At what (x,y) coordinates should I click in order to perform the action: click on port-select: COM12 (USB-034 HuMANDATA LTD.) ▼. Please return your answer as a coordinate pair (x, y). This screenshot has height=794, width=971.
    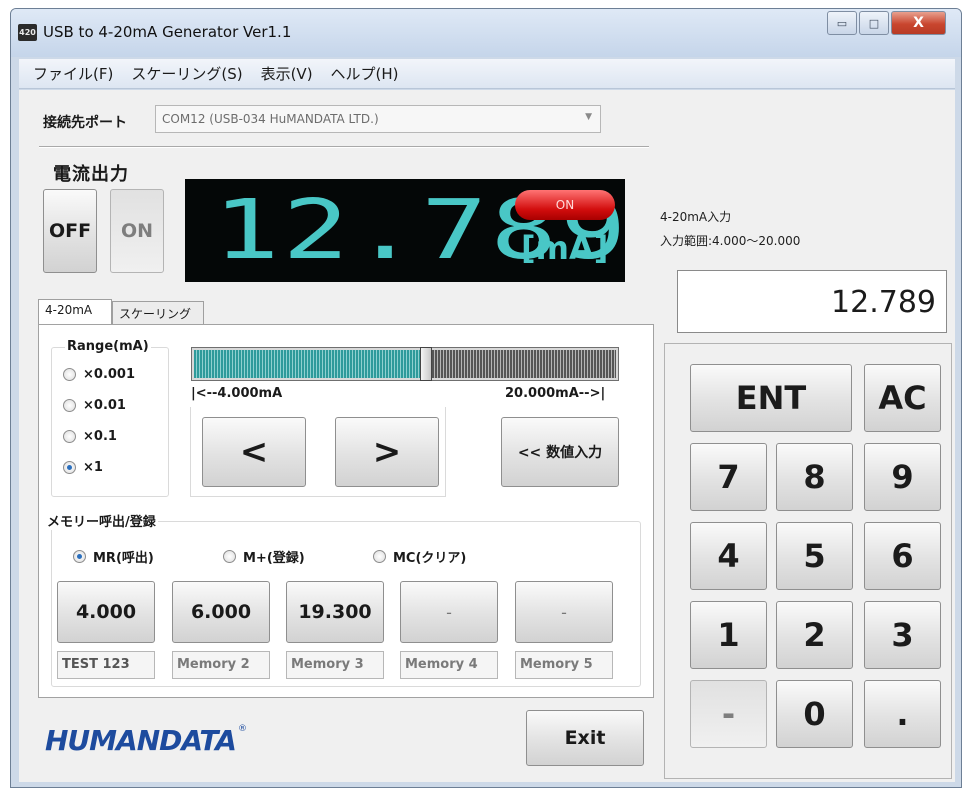
    Looking at the image, I should click on (378, 119).